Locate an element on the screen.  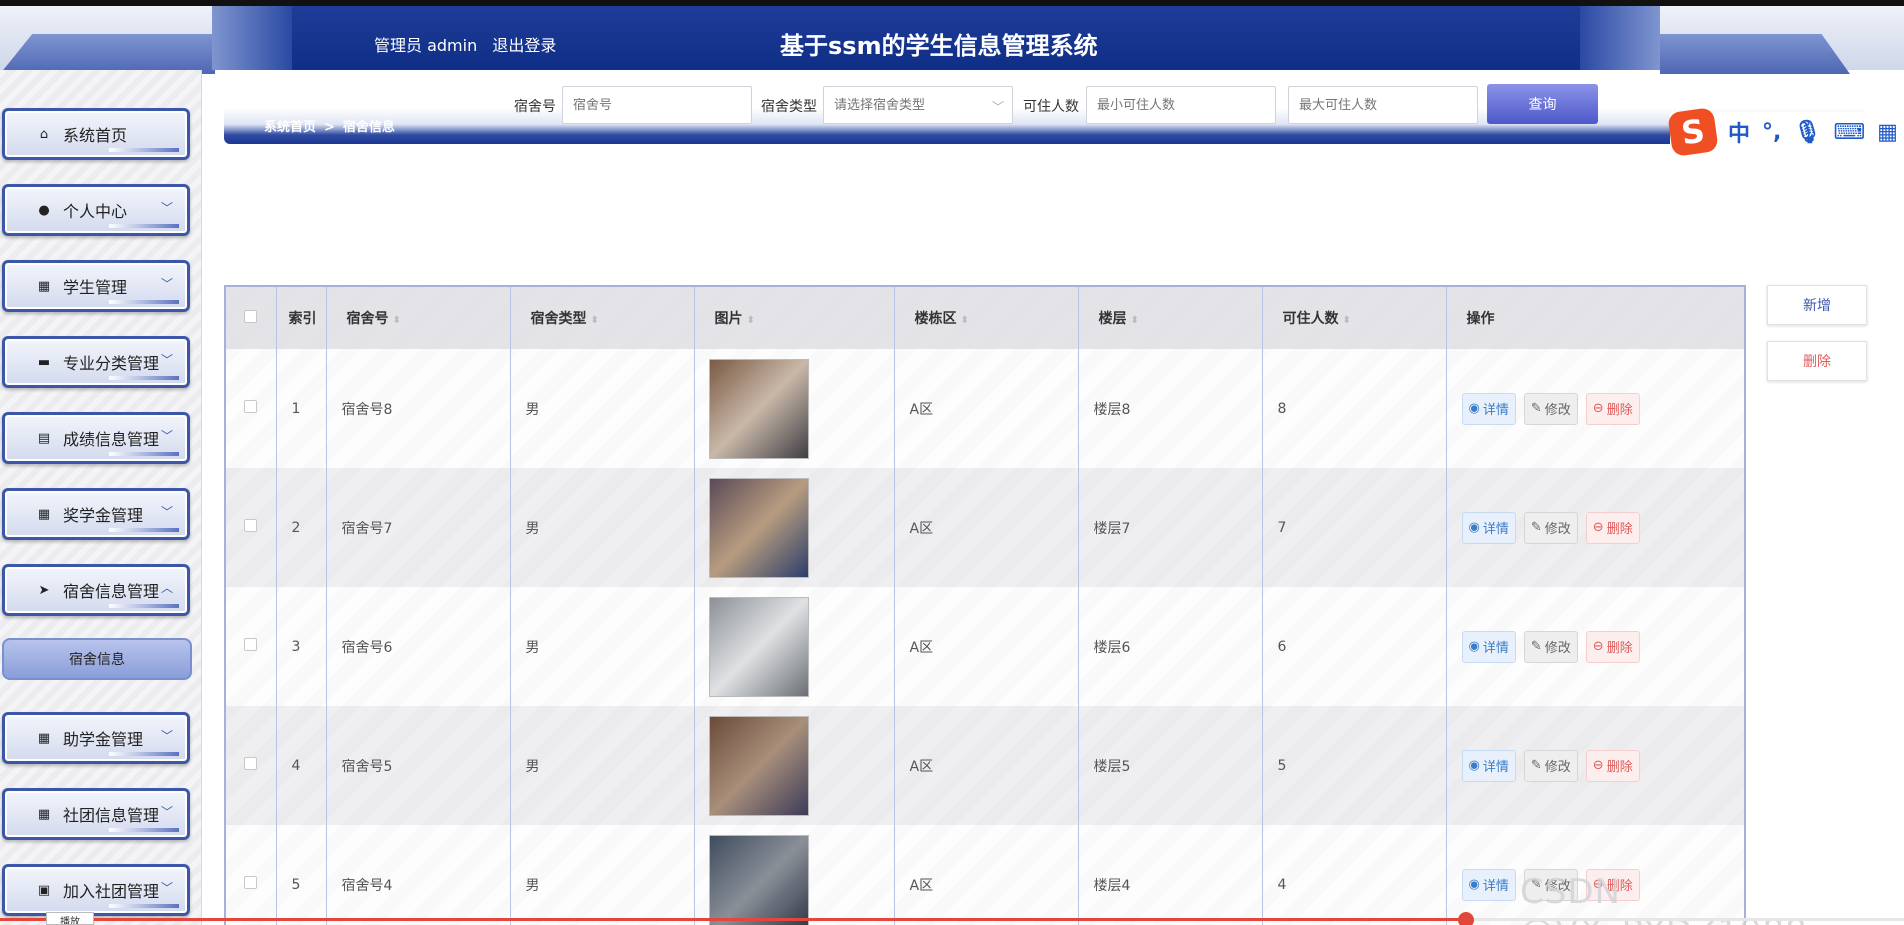
ime-punctuation: °, is located at coordinates (1771, 132).